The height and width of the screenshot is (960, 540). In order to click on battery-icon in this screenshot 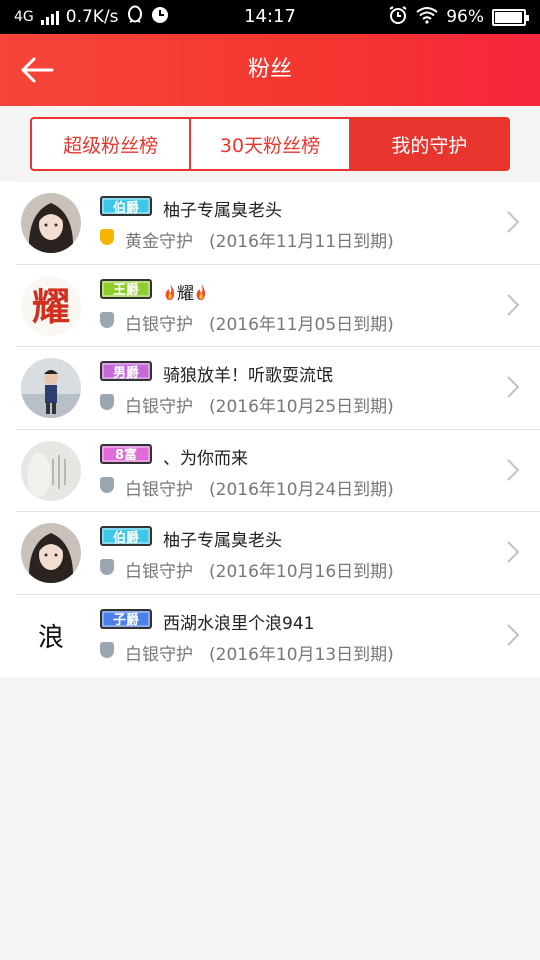, I will do `click(510, 17)`.